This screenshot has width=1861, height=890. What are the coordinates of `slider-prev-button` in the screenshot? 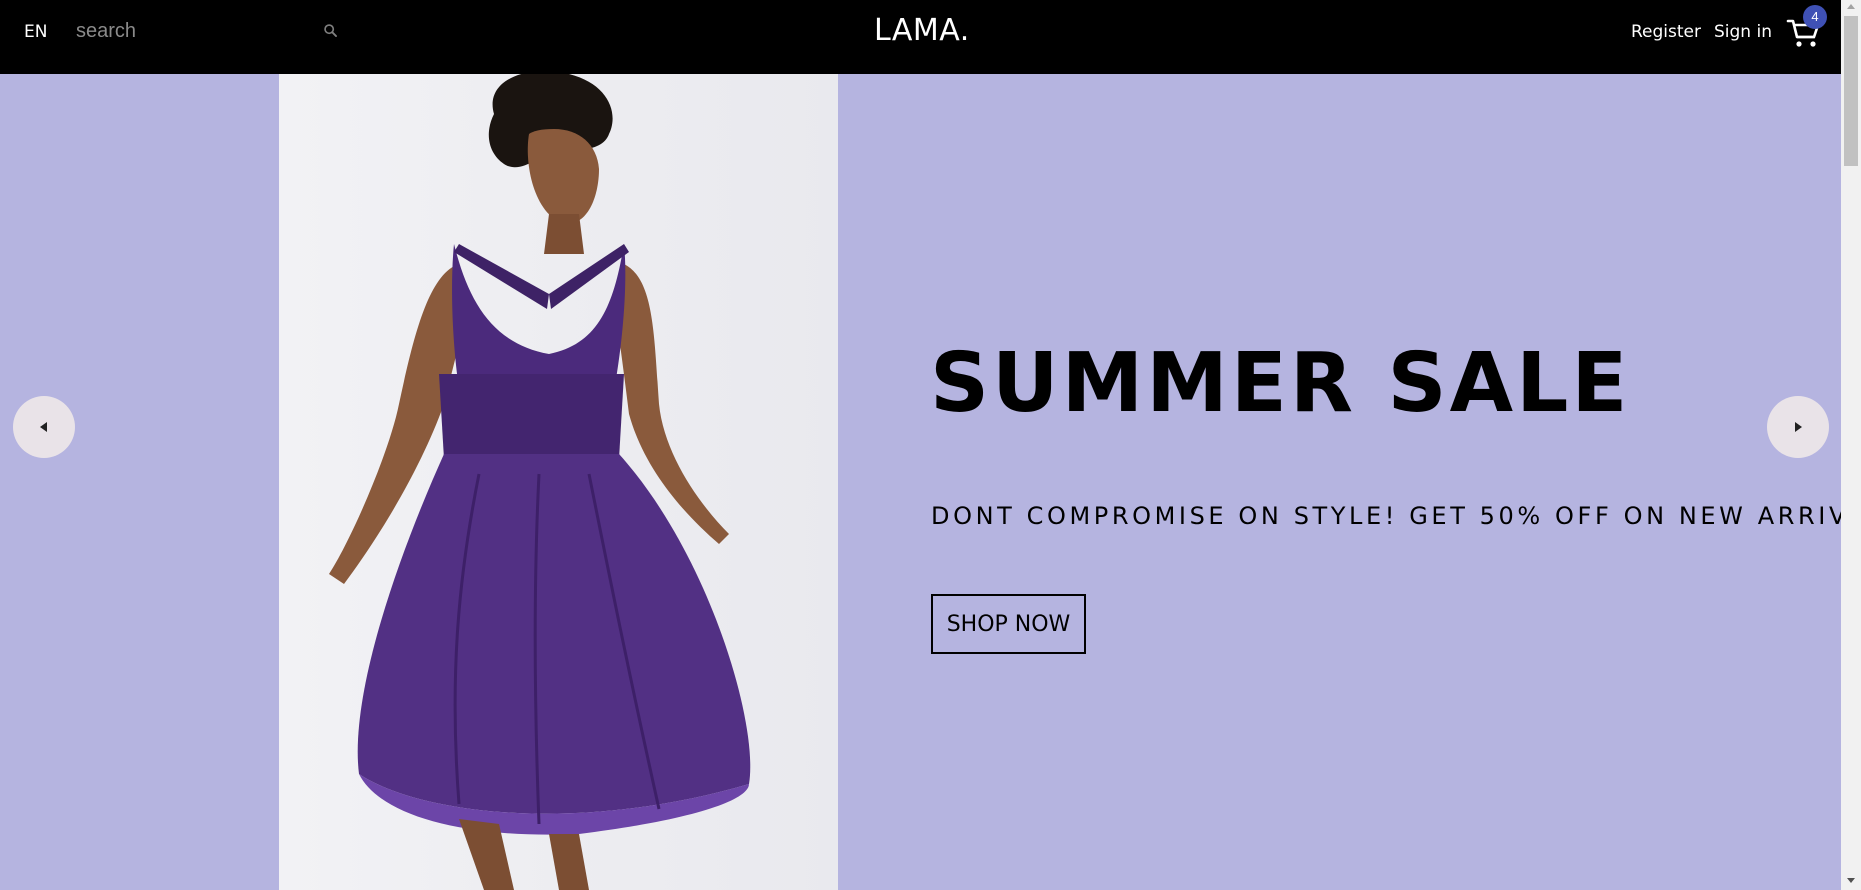 It's located at (44, 427).